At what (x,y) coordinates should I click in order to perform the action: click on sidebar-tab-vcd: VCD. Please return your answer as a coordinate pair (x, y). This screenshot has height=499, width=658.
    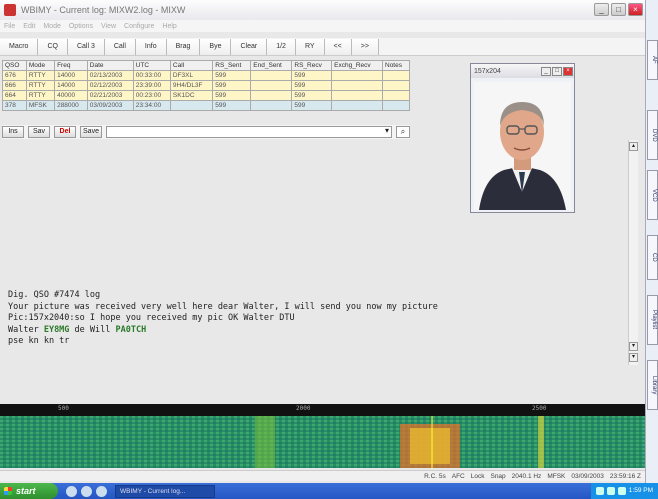
    Looking at the image, I should click on (652, 195).